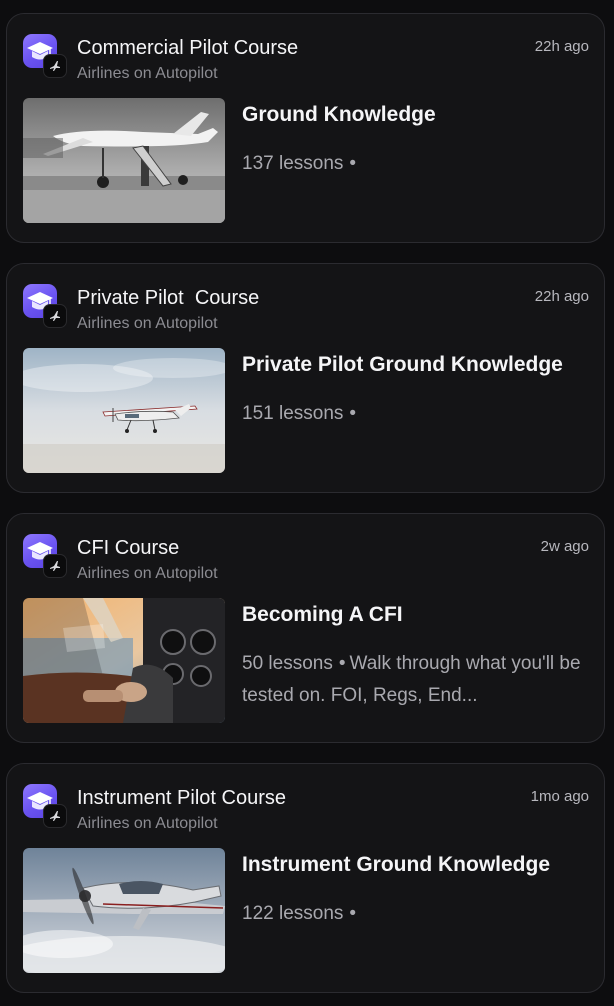 Image resolution: width=614 pixels, height=1006 pixels. What do you see at coordinates (293, 913) in the screenshot?
I see `lesson-count: 122 lessons` at bounding box center [293, 913].